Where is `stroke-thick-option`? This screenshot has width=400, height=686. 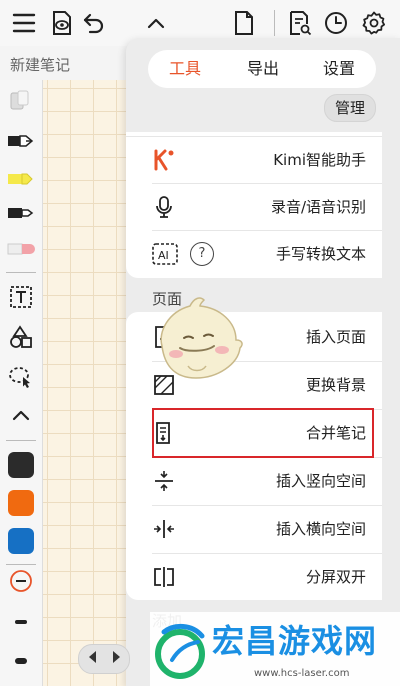 stroke-thick-option is located at coordinates (21, 661).